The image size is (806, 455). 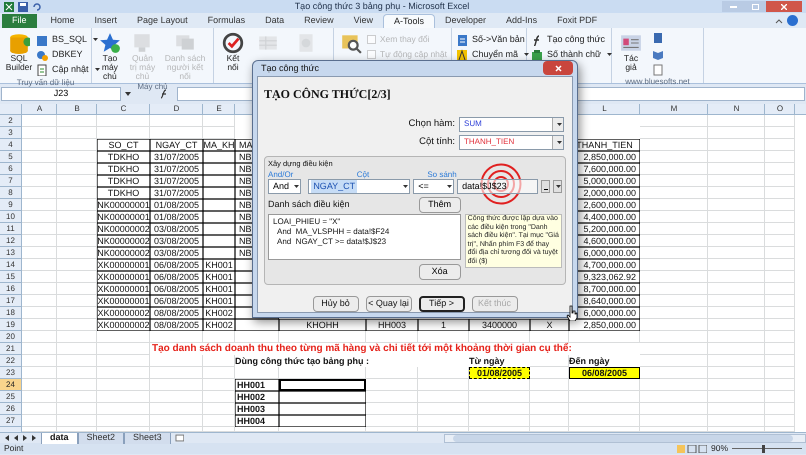 What do you see at coordinates (327, 94) in the screenshot?
I see `dialog-heading: TẠO CÔNG THỨC[2/3]` at bounding box center [327, 94].